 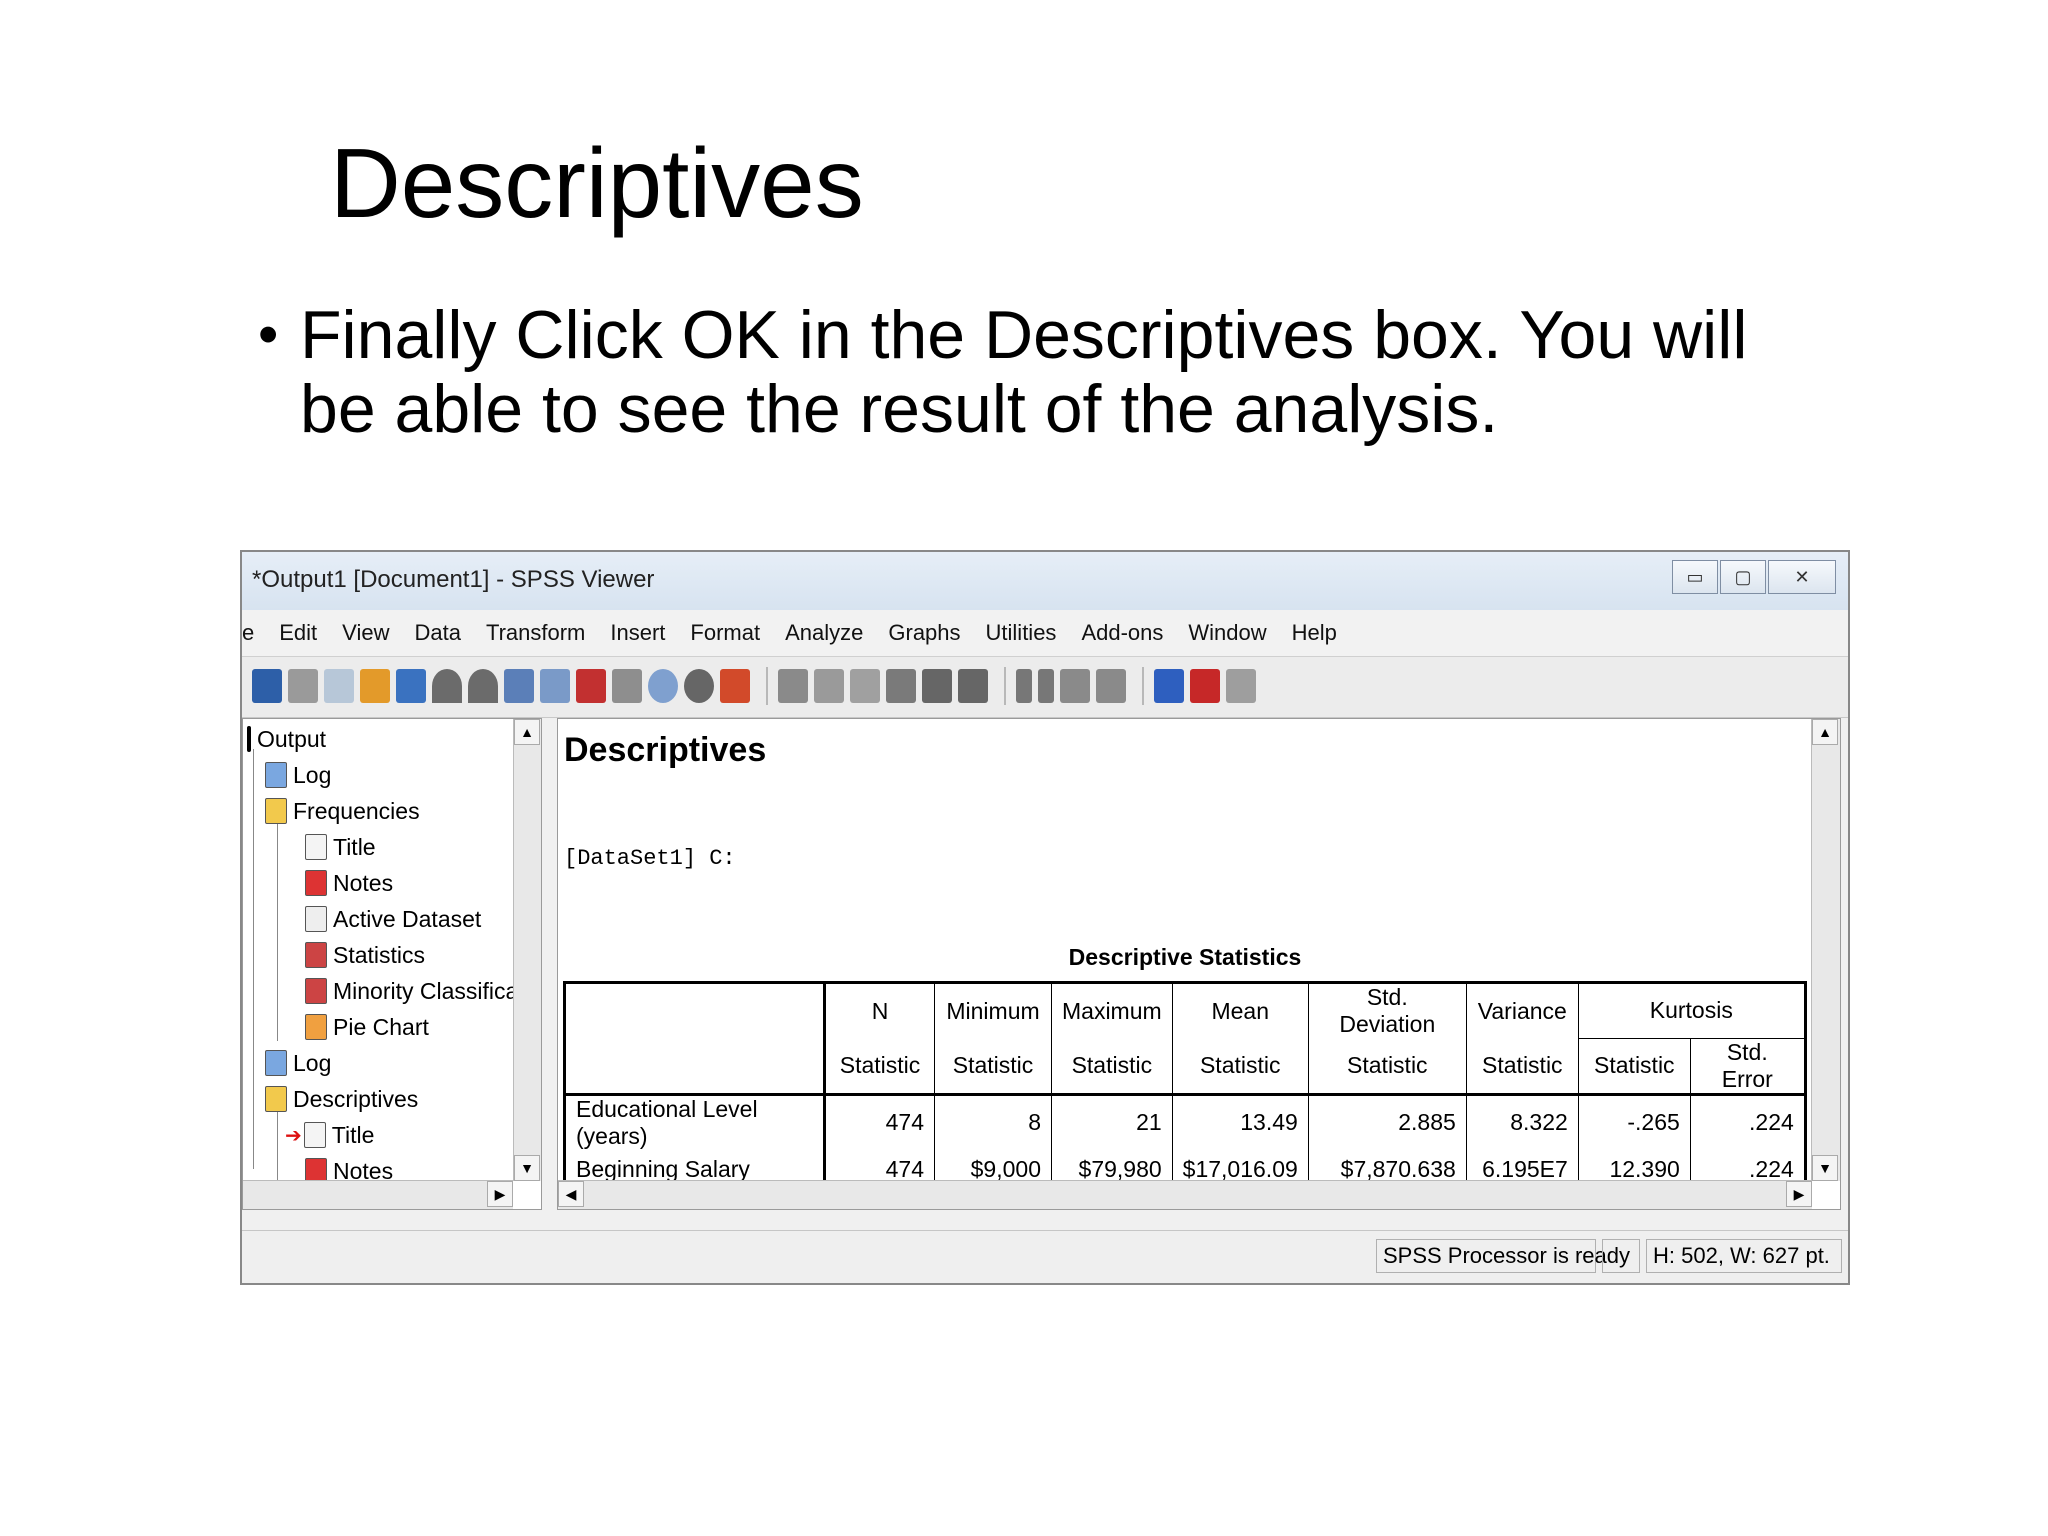 I want to click on redo-icon, so click(x=483, y=686).